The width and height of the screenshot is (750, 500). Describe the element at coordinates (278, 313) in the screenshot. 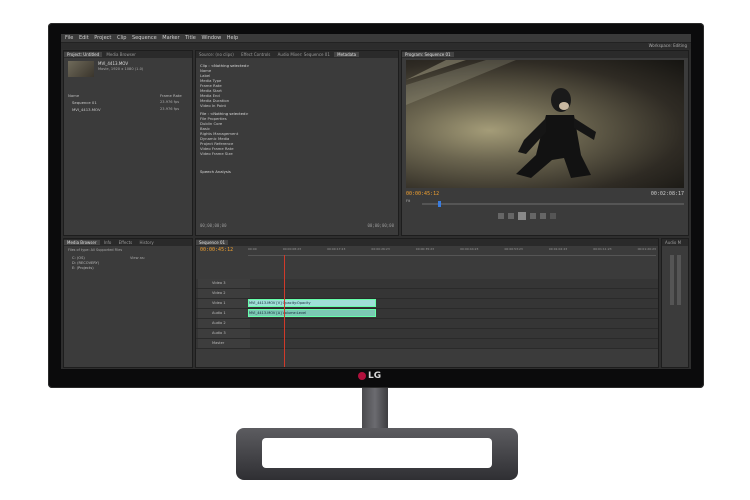

I see `audio-clip-label: MVI_4413.MOV [A] Volume:Level` at that location.